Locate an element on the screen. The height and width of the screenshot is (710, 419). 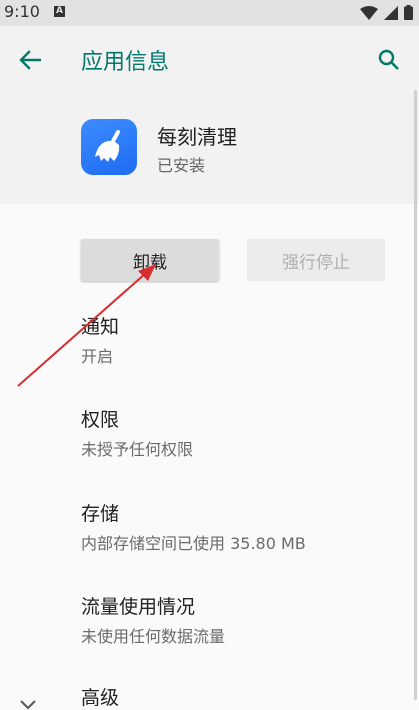
search-icon is located at coordinates (388, 59).